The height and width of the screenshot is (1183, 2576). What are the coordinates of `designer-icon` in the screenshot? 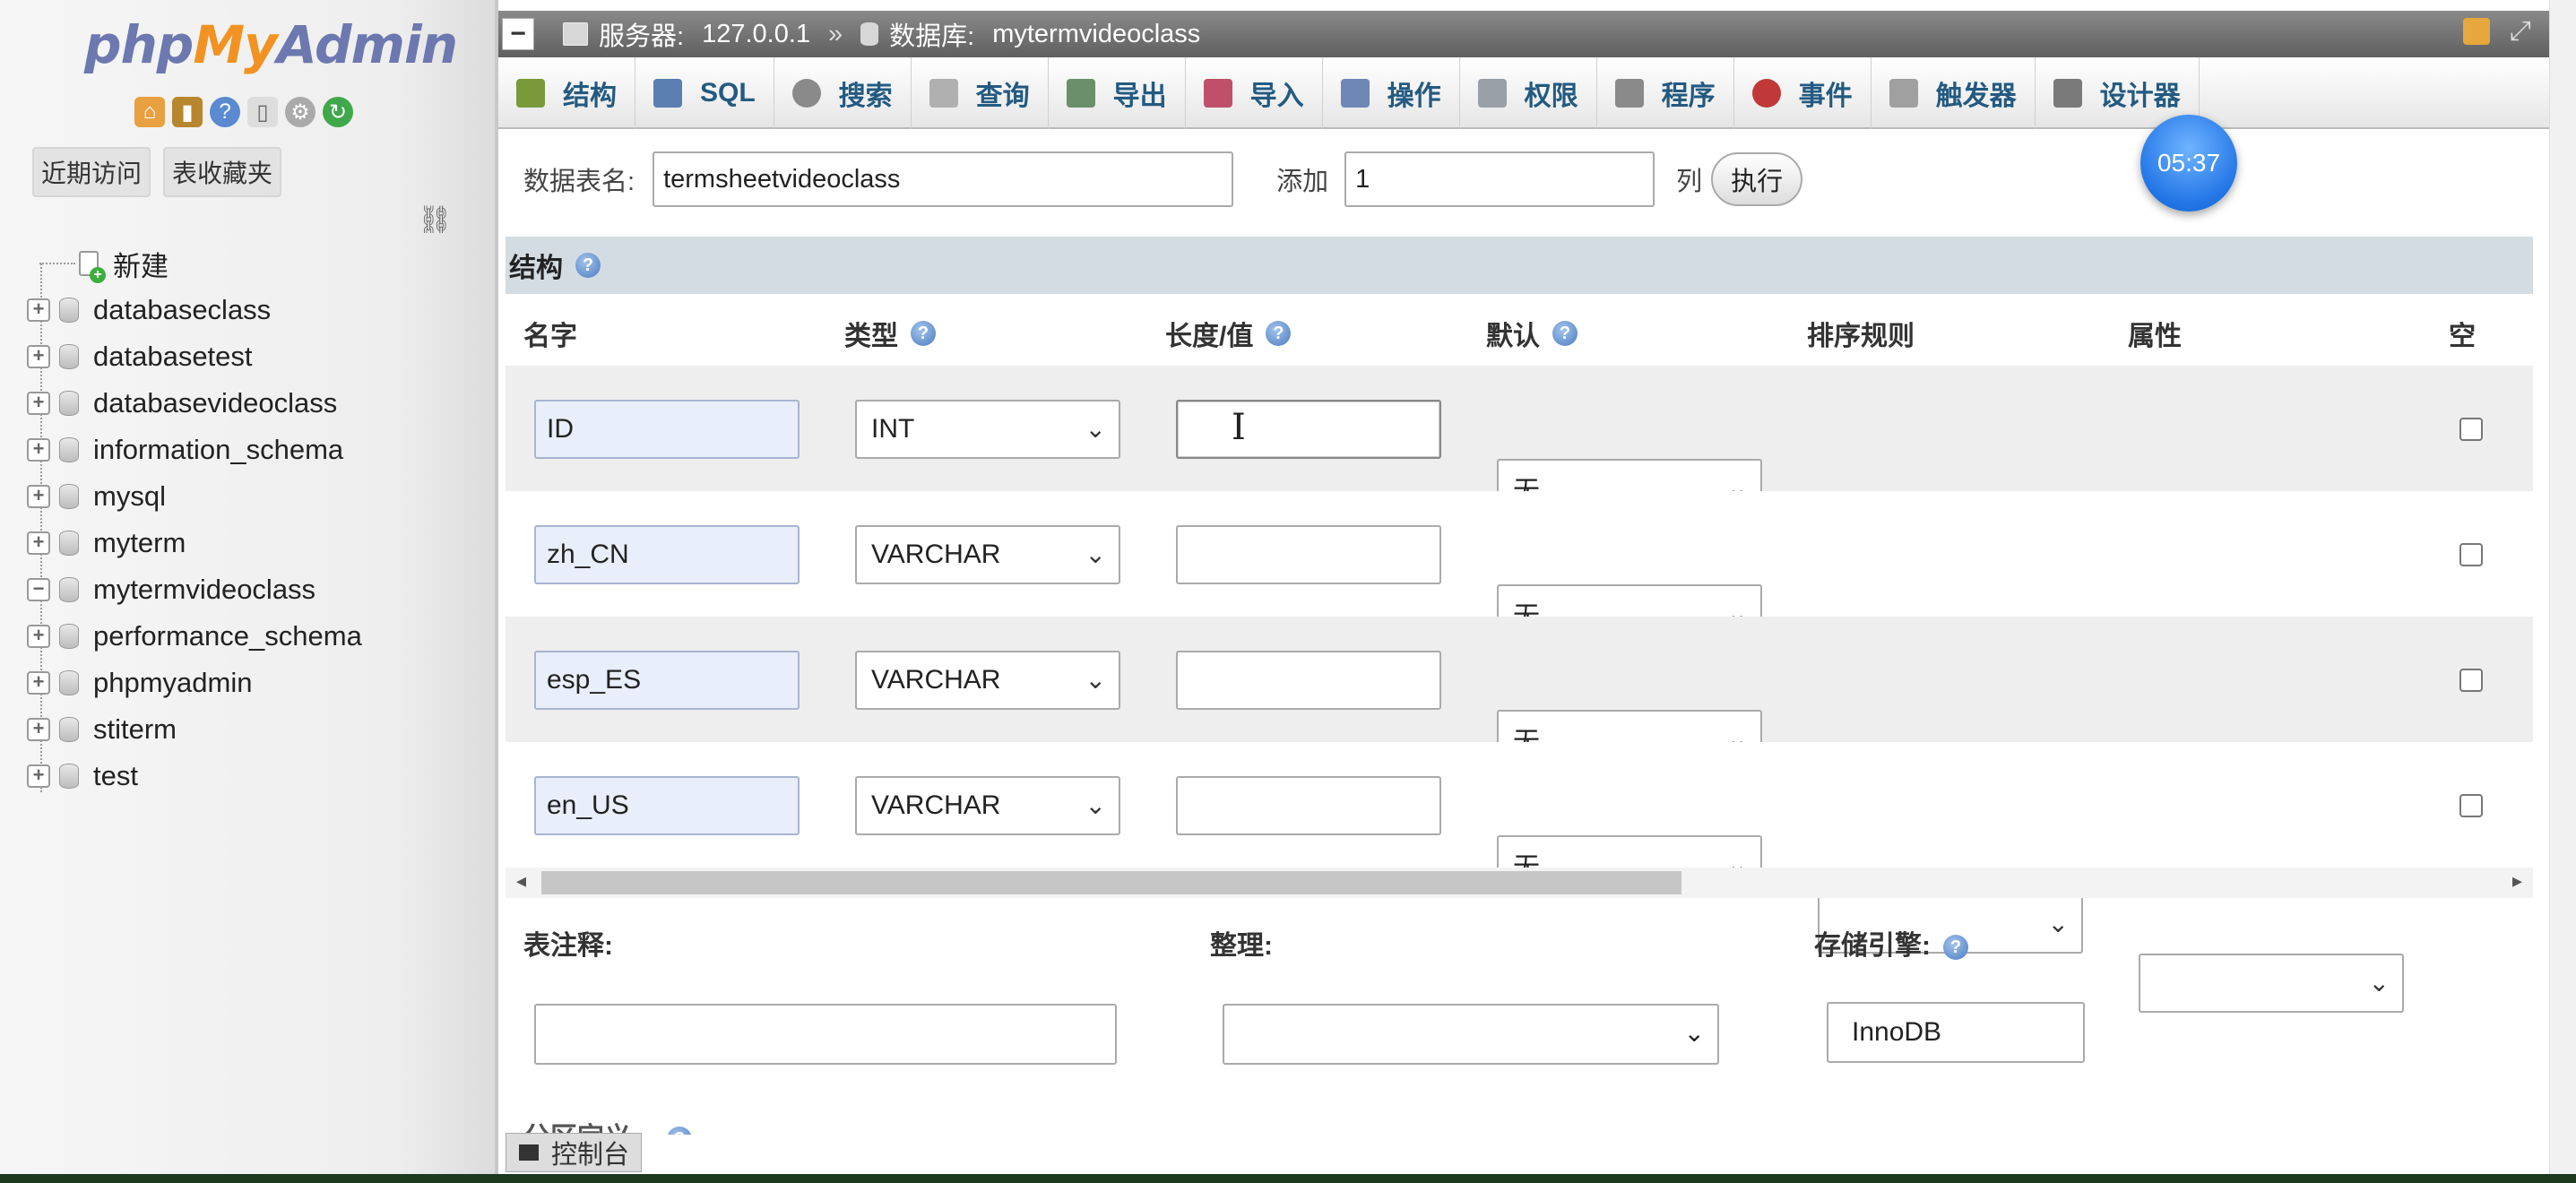 It's located at (2067, 94).